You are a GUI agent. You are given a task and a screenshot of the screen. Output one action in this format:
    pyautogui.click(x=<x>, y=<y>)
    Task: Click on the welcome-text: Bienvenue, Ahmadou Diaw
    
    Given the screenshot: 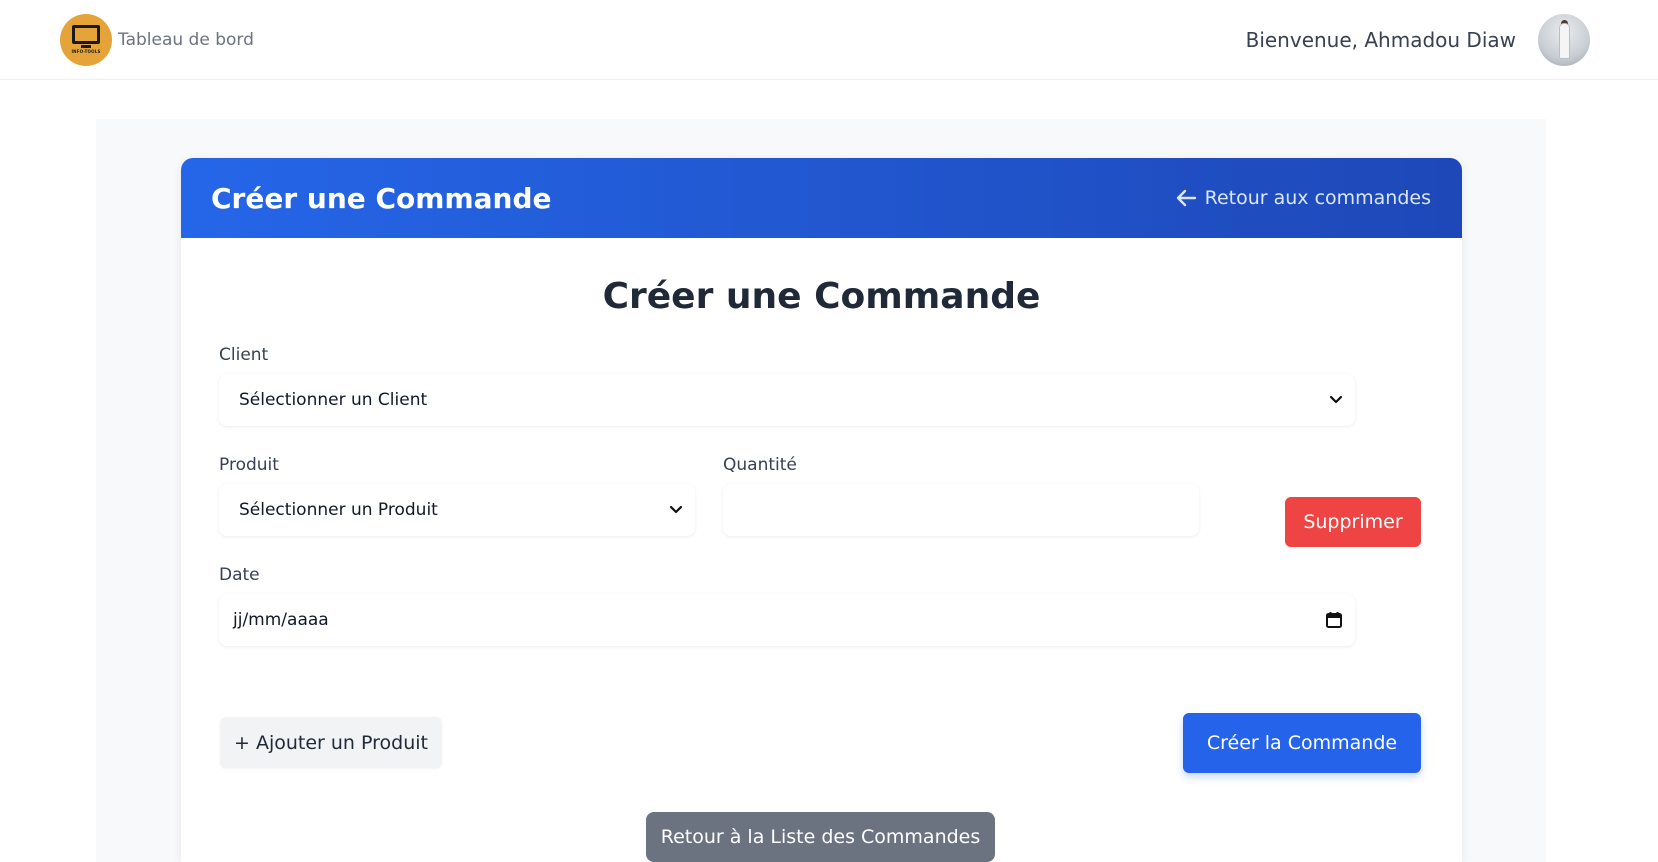 What is the action you would take?
    pyautogui.click(x=1380, y=39)
    